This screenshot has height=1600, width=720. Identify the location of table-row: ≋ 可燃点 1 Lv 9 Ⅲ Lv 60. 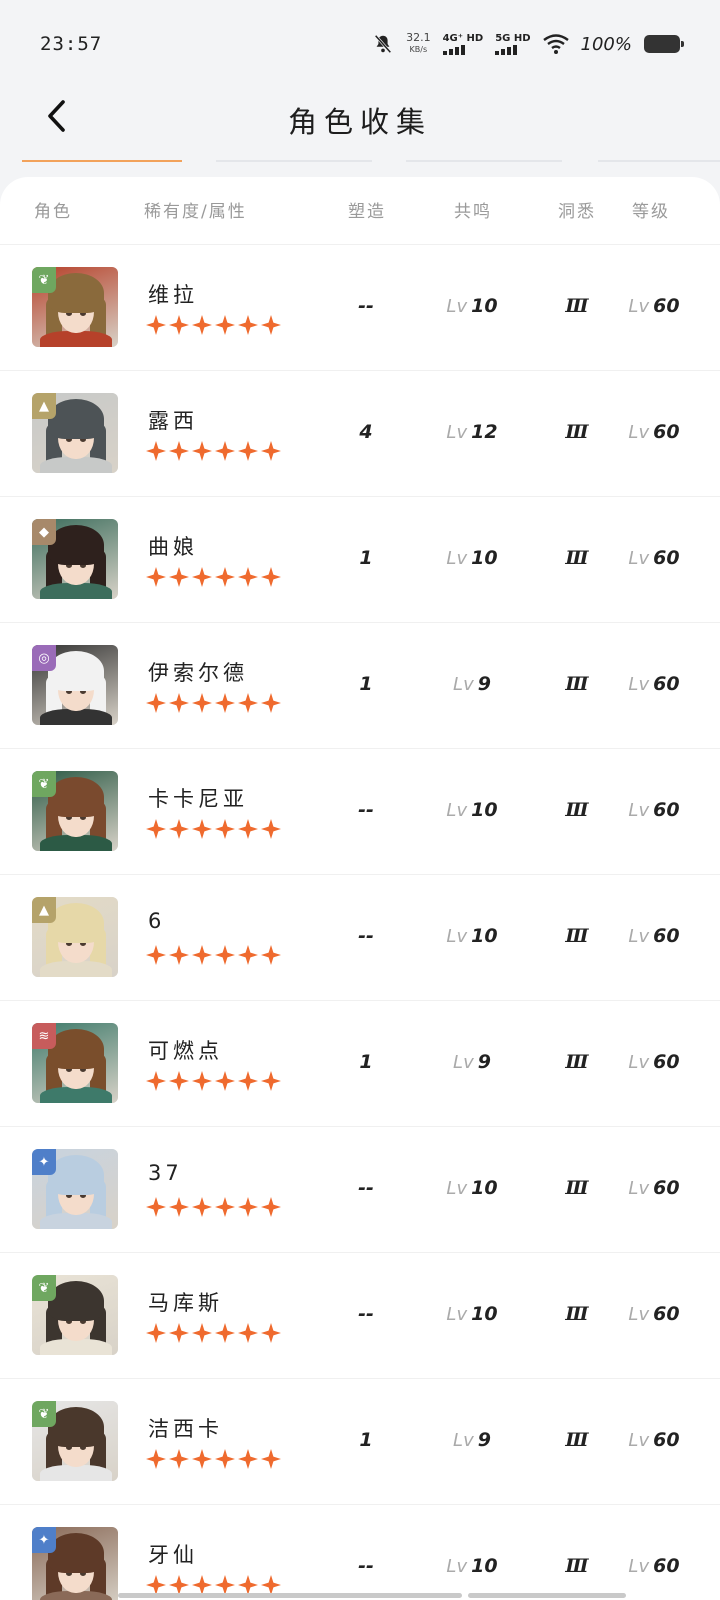
(360, 1064).